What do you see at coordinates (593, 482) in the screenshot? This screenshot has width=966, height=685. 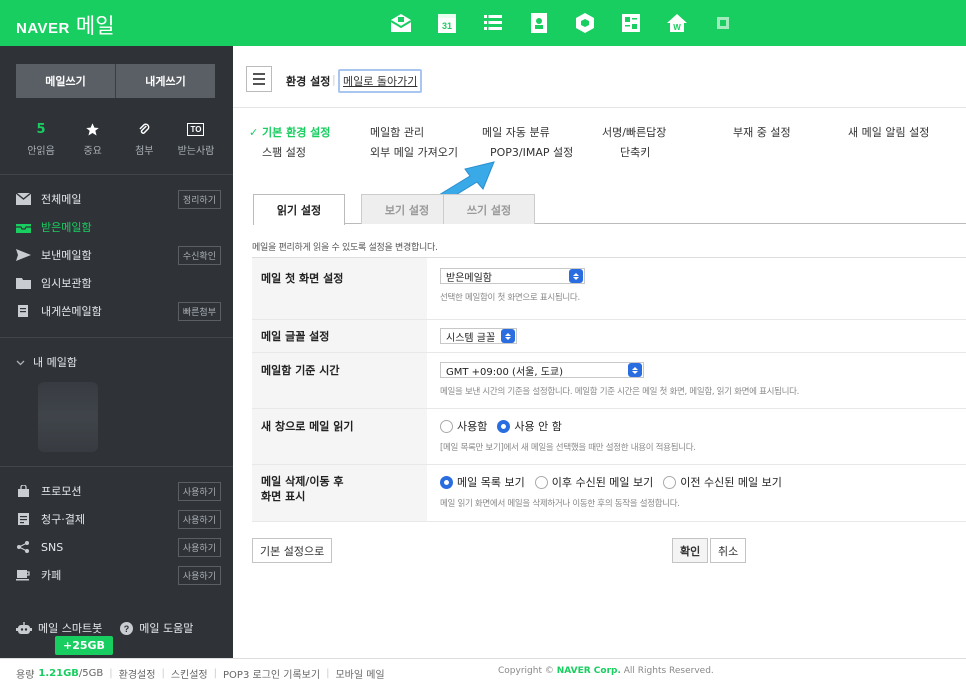 I see `radio-next-mail: 이후 수신된 메일 보기` at bounding box center [593, 482].